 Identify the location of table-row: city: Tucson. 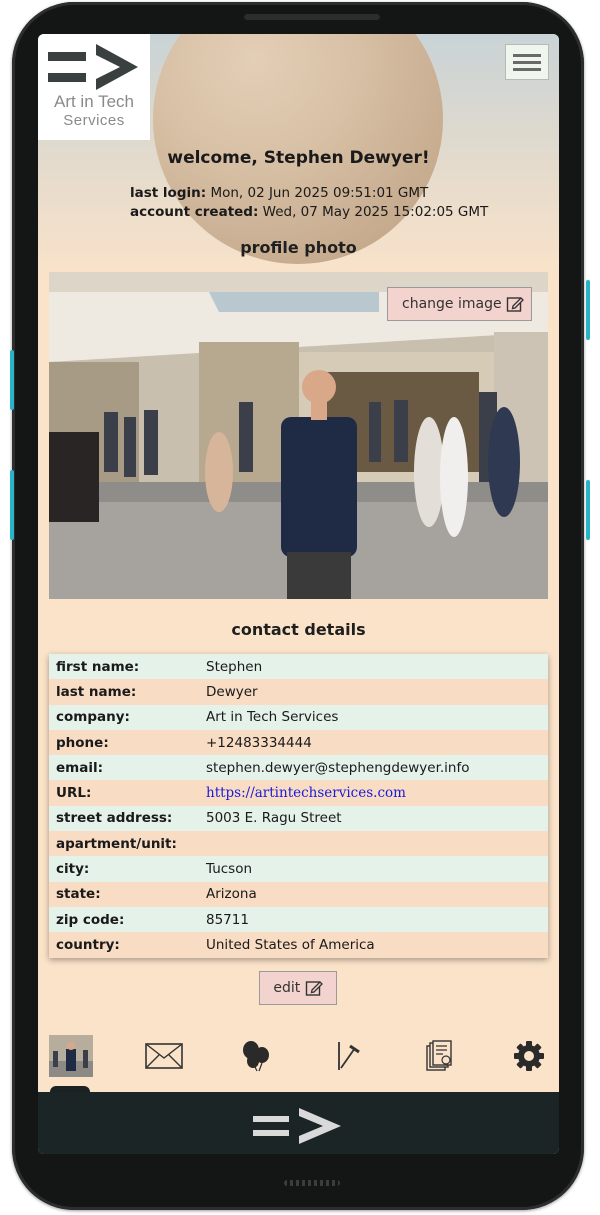
(298, 869).